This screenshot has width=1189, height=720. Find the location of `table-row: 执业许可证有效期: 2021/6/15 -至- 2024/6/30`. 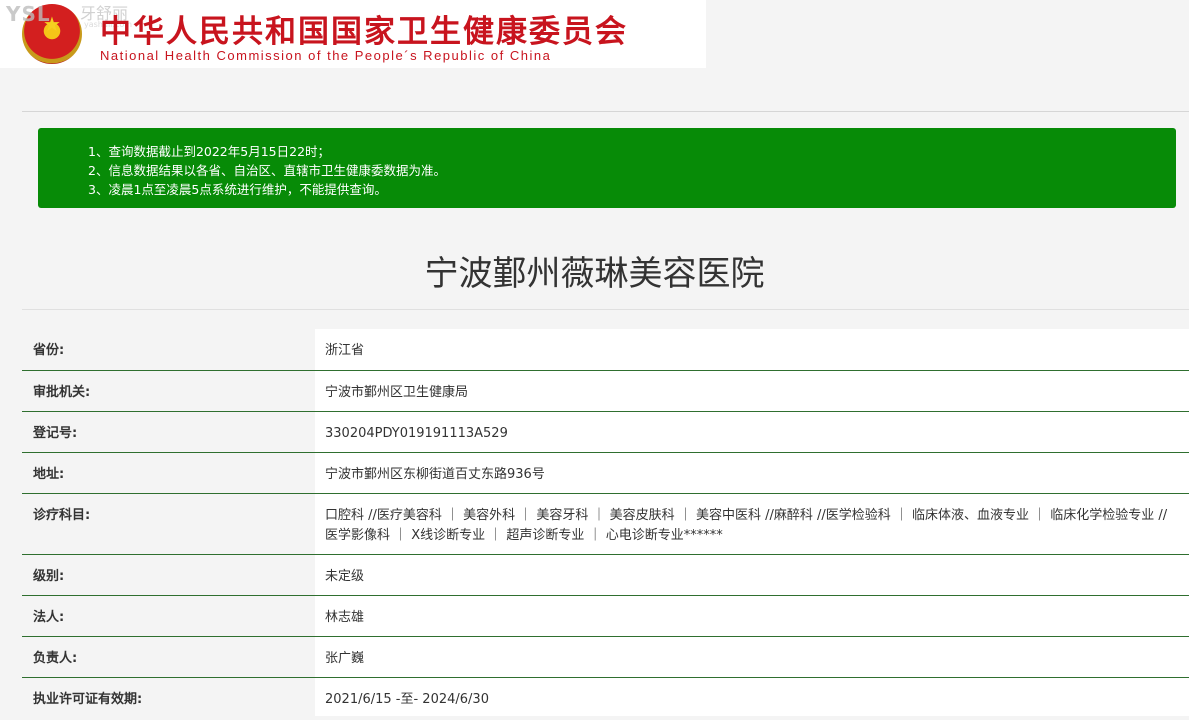

table-row: 执业许可证有效期: 2021/6/15 -至- 2024/6/30 is located at coordinates (605, 696).